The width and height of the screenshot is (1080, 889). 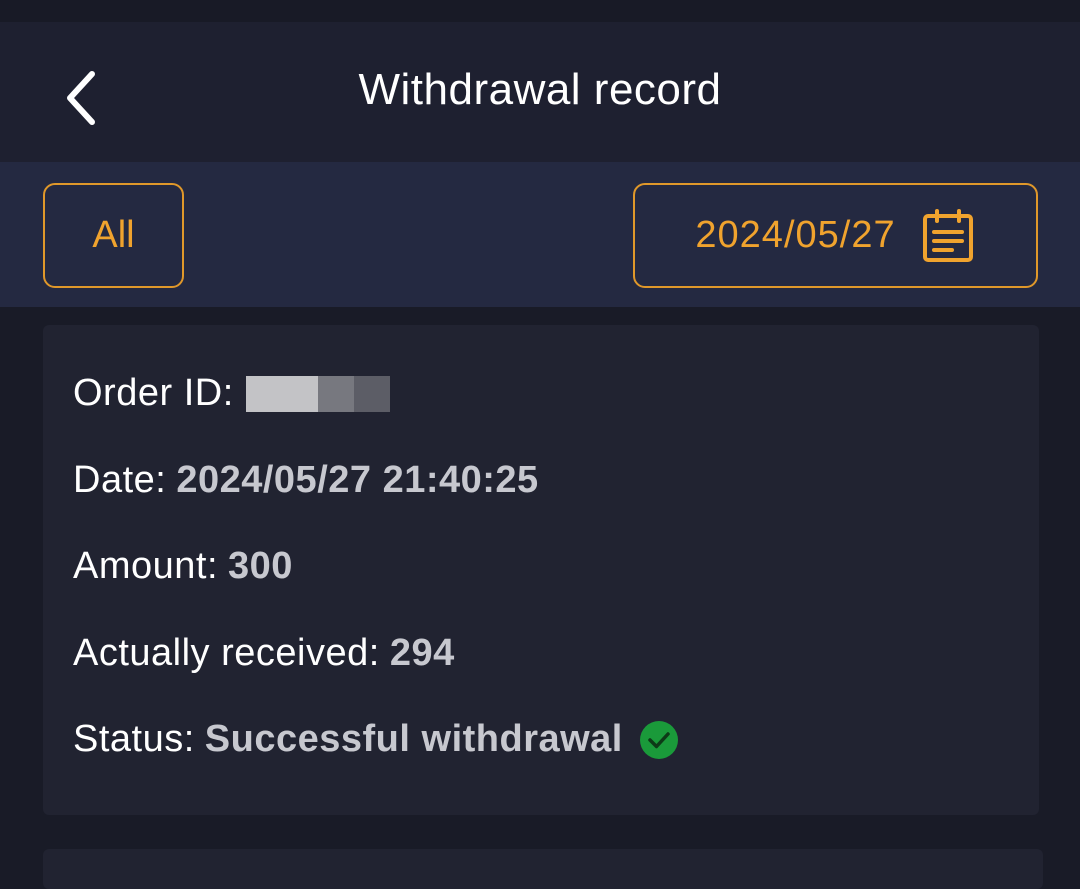 I want to click on page-title: Withdrawal record, so click(x=540, y=89).